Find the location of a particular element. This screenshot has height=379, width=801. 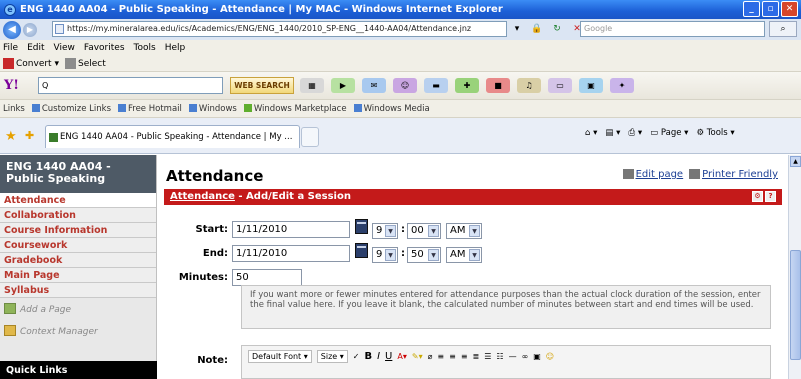

add-favorites-icon: ✚ is located at coordinates (29, 135).